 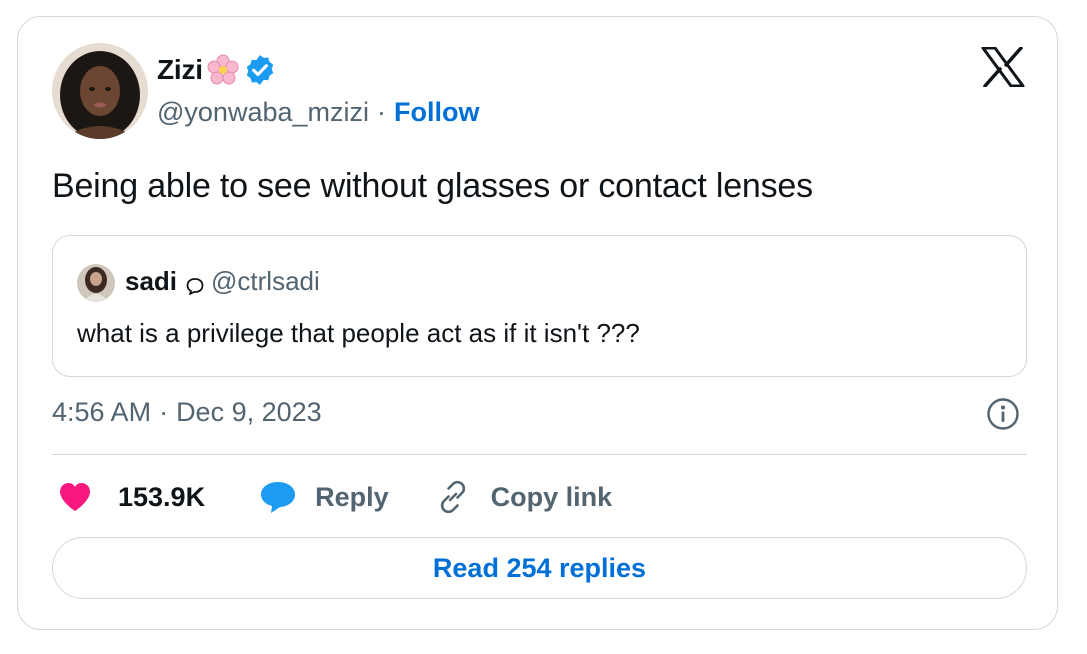 I want to click on like-button: 153.9K, so click(x=131, y=497).